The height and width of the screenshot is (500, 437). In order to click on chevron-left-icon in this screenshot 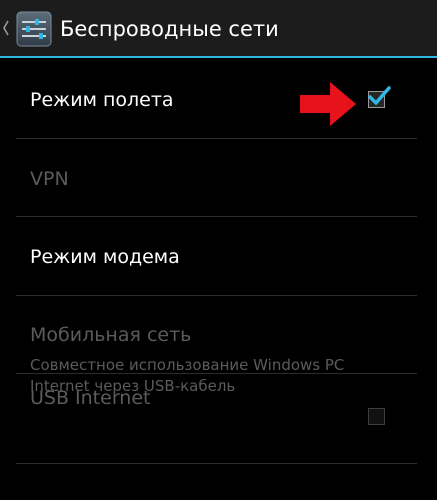, I will do `click(6, 28)`.